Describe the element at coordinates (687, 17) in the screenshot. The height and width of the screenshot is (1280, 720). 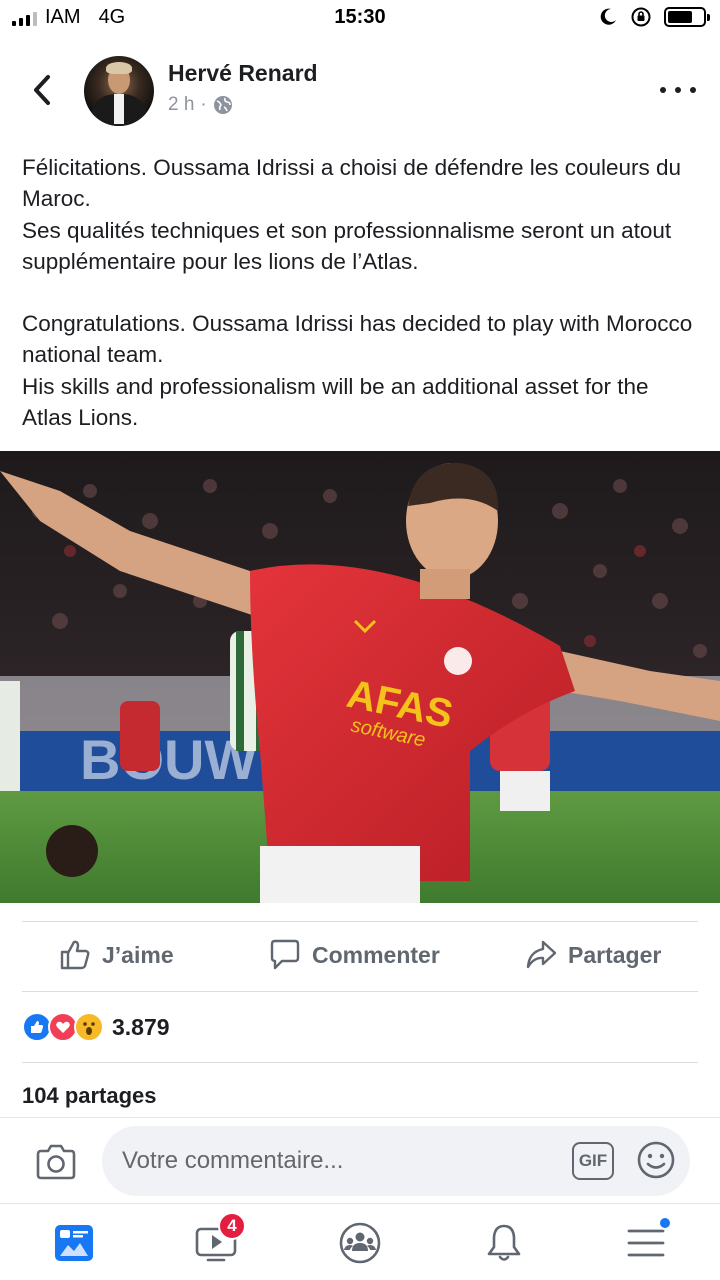
I see `battery-icon` at that location.